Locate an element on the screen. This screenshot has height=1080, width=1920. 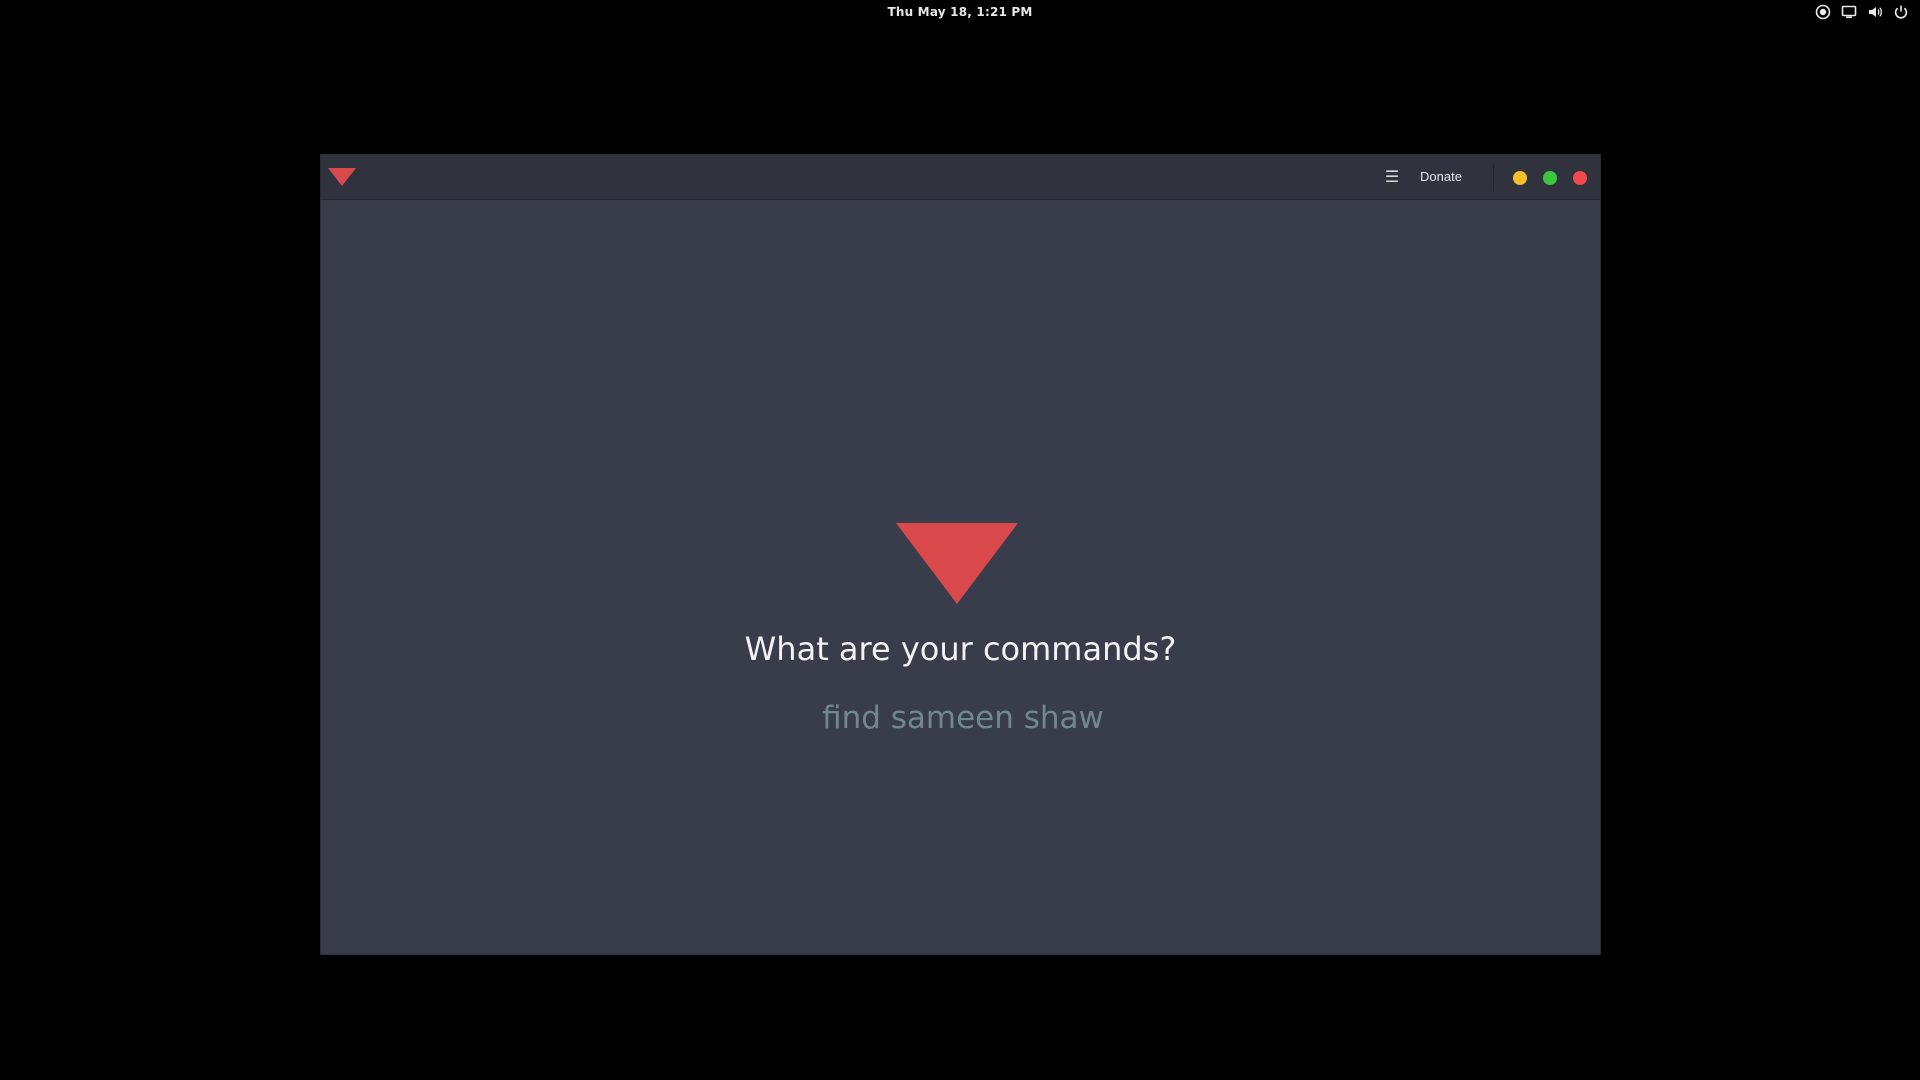
hamburger-menu-icon: ☰ is located at coordinates (1392, 177).